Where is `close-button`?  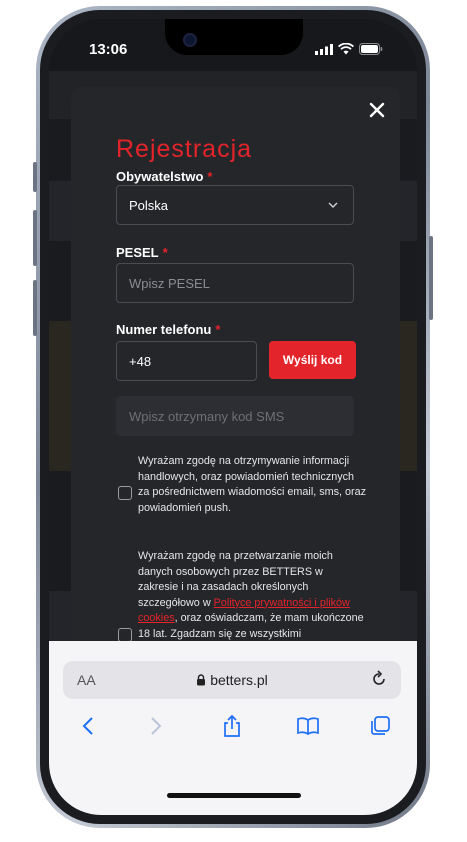
close-button is located at coordinates (377, 110).